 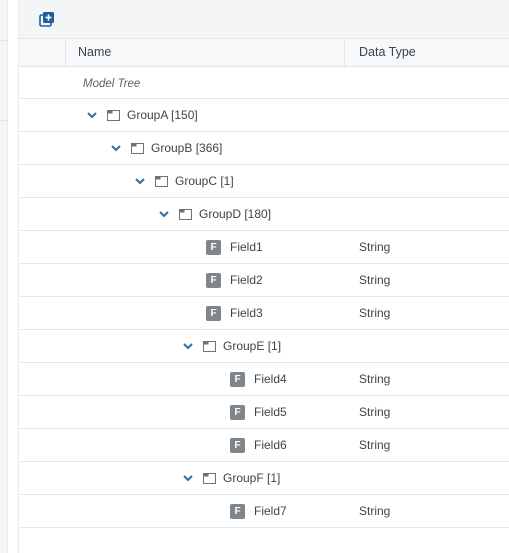 What do you see at coordinates (264, 82) in the screenshot?
I see `tree-root-row: Model Tree` at bounding box center [264, 82].